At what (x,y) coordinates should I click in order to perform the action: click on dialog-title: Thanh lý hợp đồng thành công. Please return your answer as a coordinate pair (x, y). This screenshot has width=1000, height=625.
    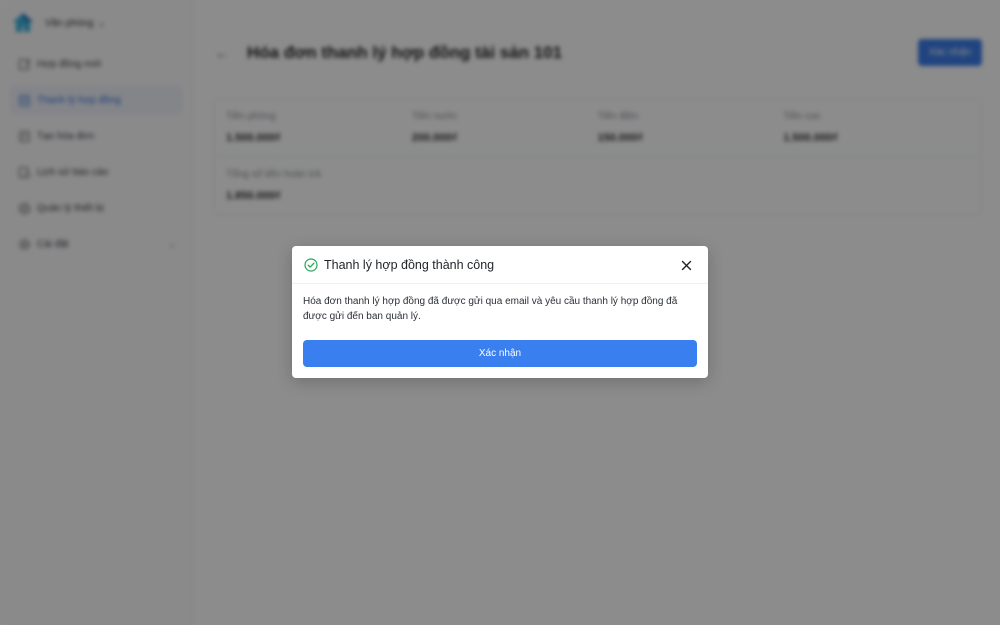
    Looking at the image, I should click on (409, 264).